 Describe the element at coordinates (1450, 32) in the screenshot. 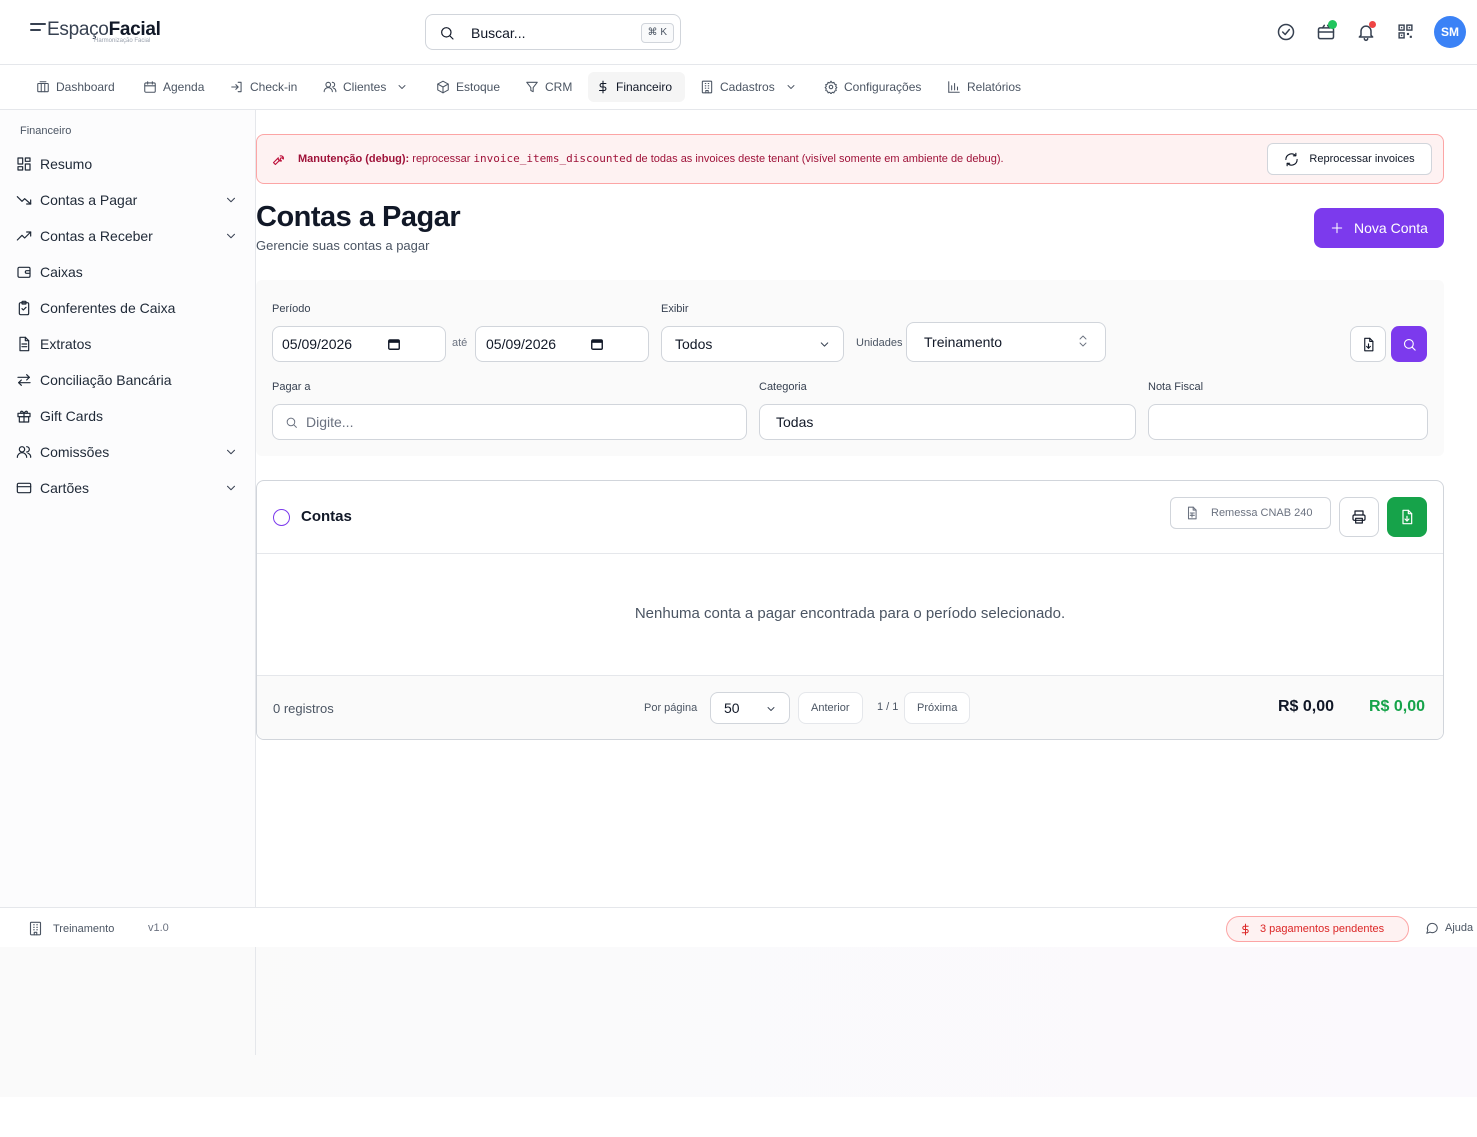

I see `user-avatar: SM` at that location.